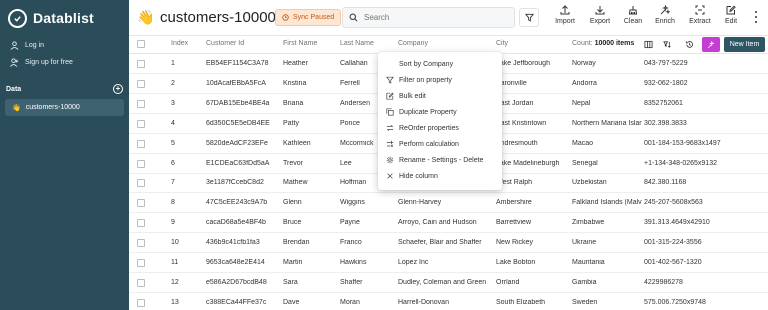 Image resolution: width=768 pixels, height=310 pixels. I want to click on table-cell: Ukraine, so click(607, 242).